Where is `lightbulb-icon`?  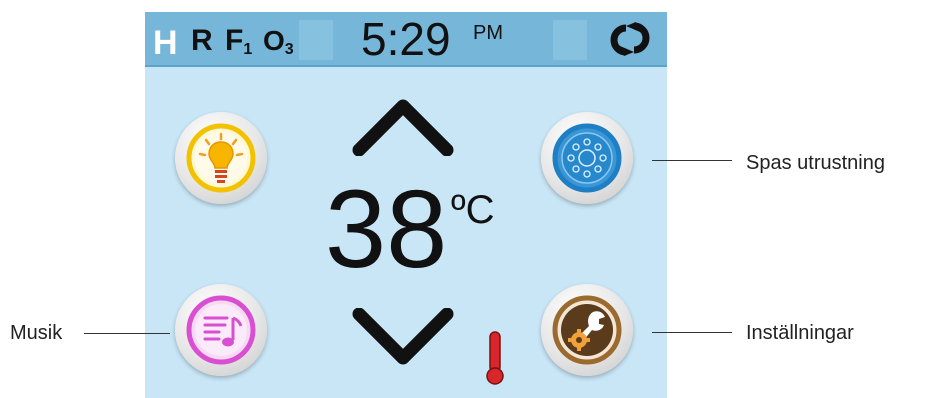
lightbulb-icon is located at coordinates (221, 158).